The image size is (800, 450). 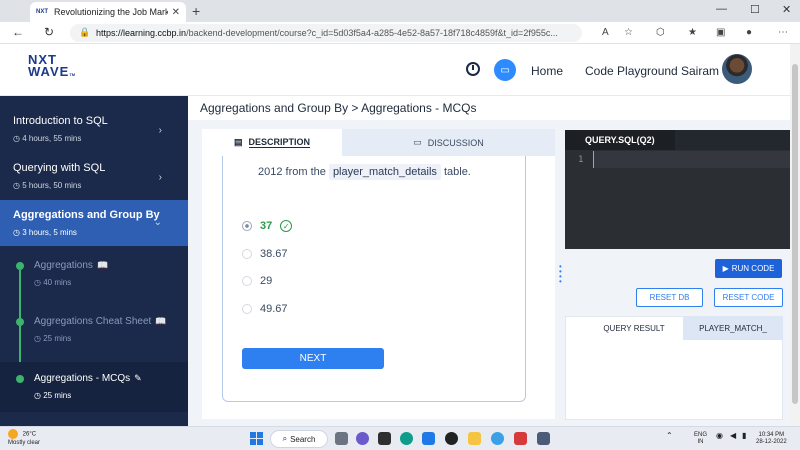 What do you see at coordinates (631, 71) in the screenshot?
I see `nav-code-playground: Code Playground` at bounding box center [631, 71].